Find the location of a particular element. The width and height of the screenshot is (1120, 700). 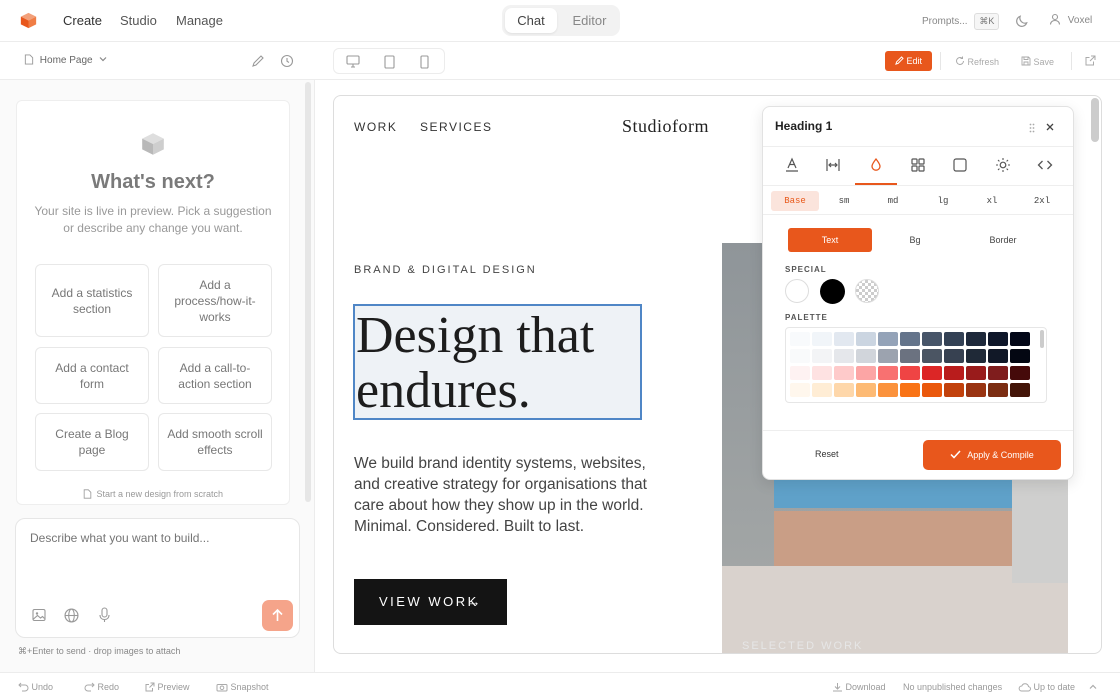

history-icon is located at coordinates (287, 61).